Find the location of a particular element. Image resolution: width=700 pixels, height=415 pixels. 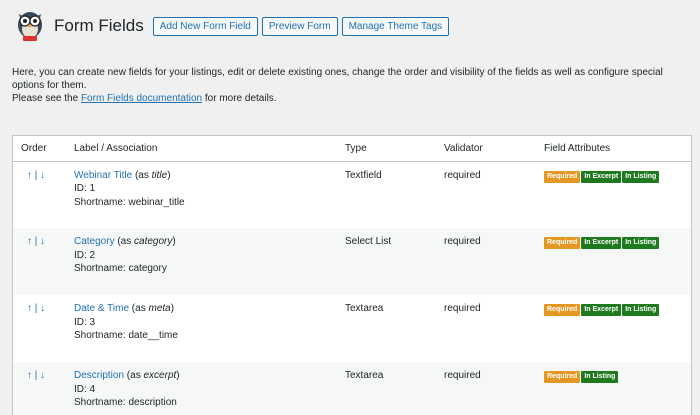

association-text: (as excerpt) is located at coordinates (152, 375).